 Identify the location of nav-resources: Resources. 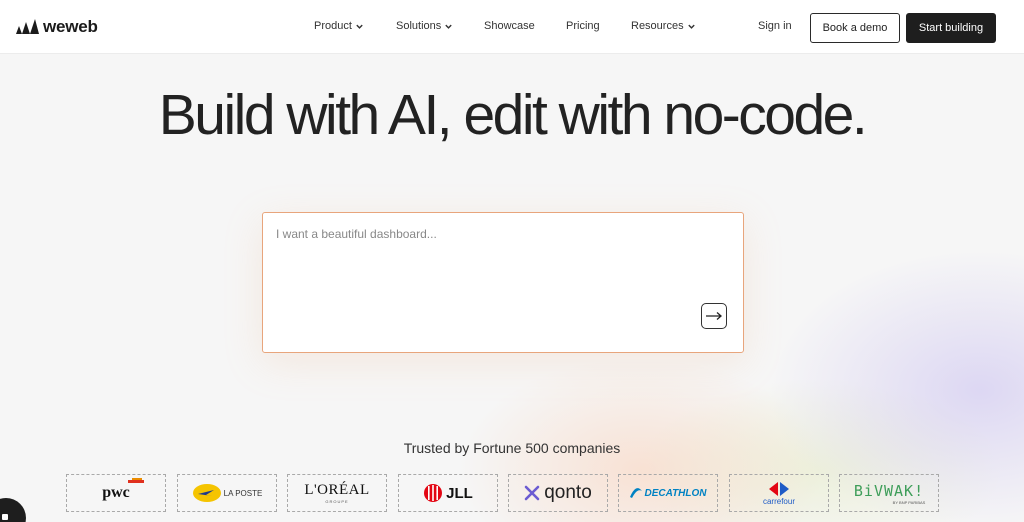
(663, 26).